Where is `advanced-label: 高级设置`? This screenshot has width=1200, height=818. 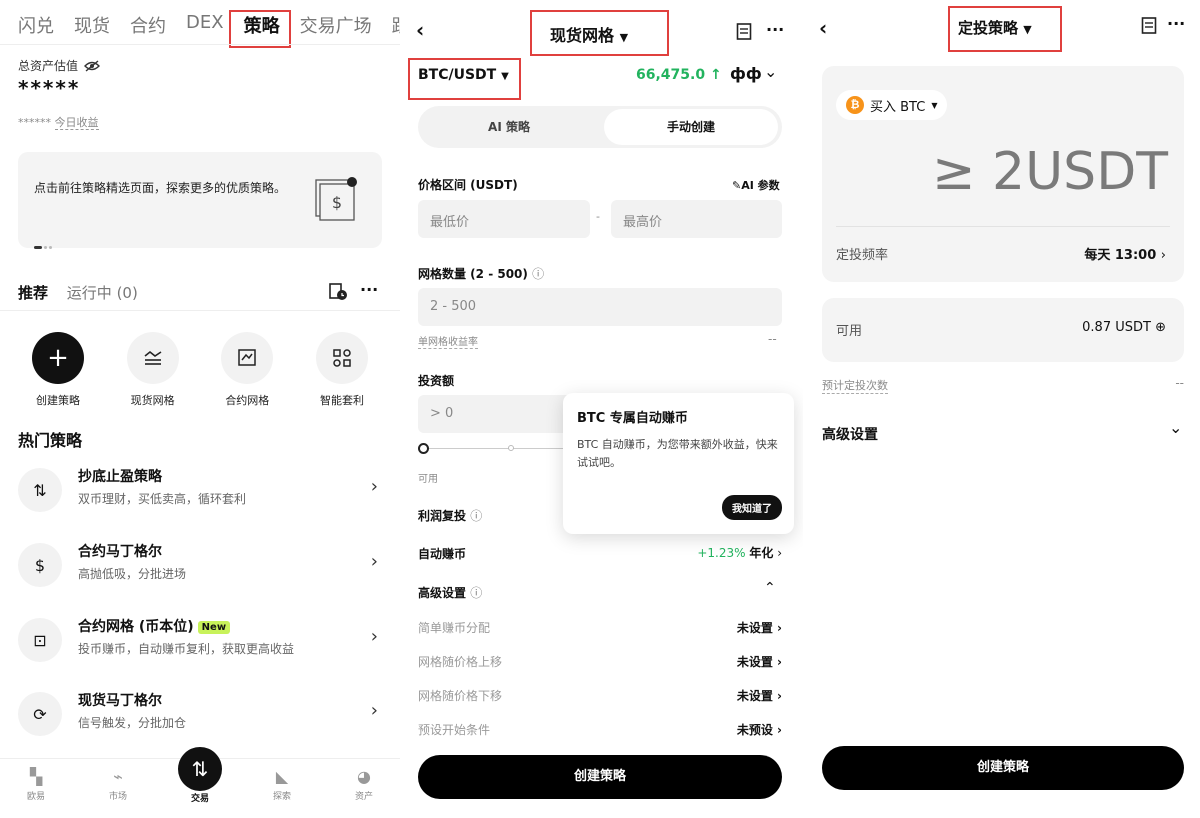
advanced-label: 高级设置 is located at coordinates (850, 435).